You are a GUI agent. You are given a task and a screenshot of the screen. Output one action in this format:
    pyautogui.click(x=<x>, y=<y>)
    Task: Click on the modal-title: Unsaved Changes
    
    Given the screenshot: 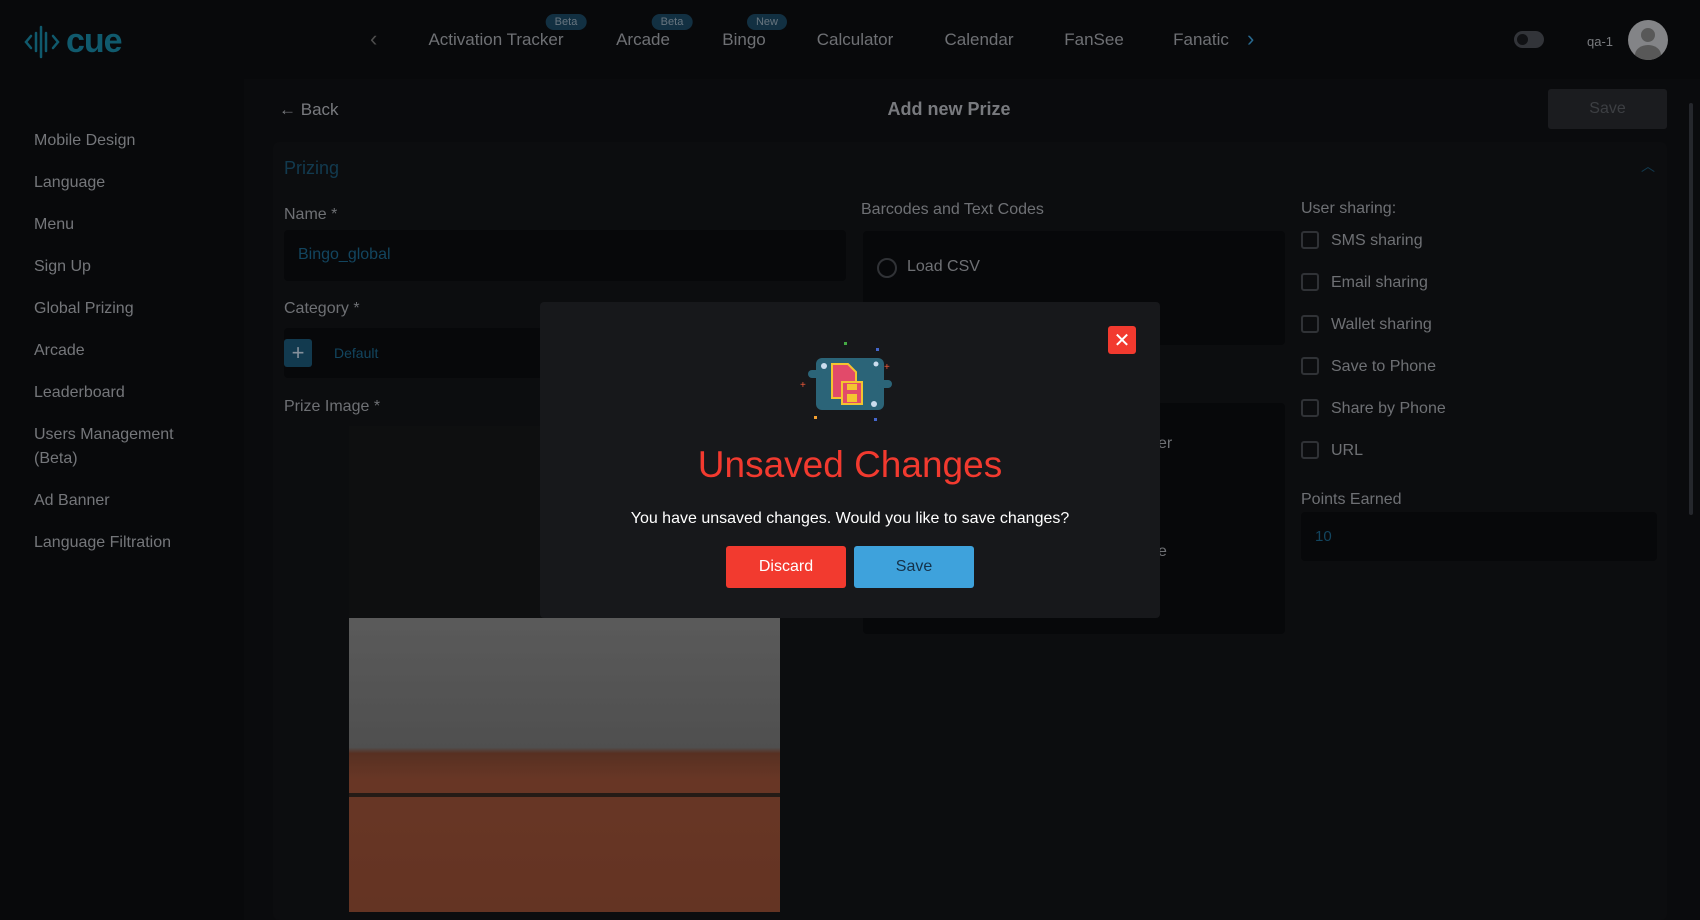 What is the action you would take?
    pyautogui.click(x=850, y=464)
    